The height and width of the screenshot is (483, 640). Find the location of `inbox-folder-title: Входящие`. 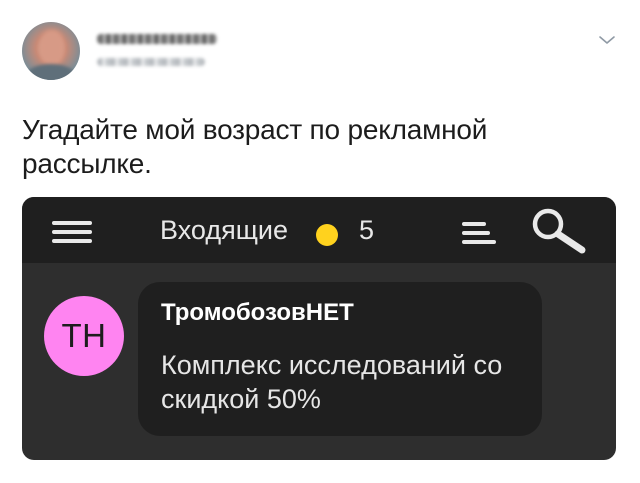

inbox-folder-title: Входящие is located at coordinates (224, 230).